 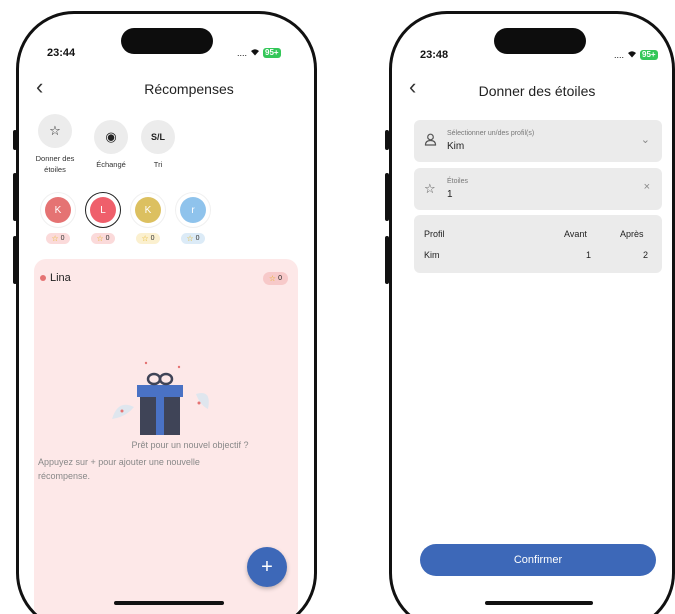 I want to click on color-dot, so click(x=43, y=278).